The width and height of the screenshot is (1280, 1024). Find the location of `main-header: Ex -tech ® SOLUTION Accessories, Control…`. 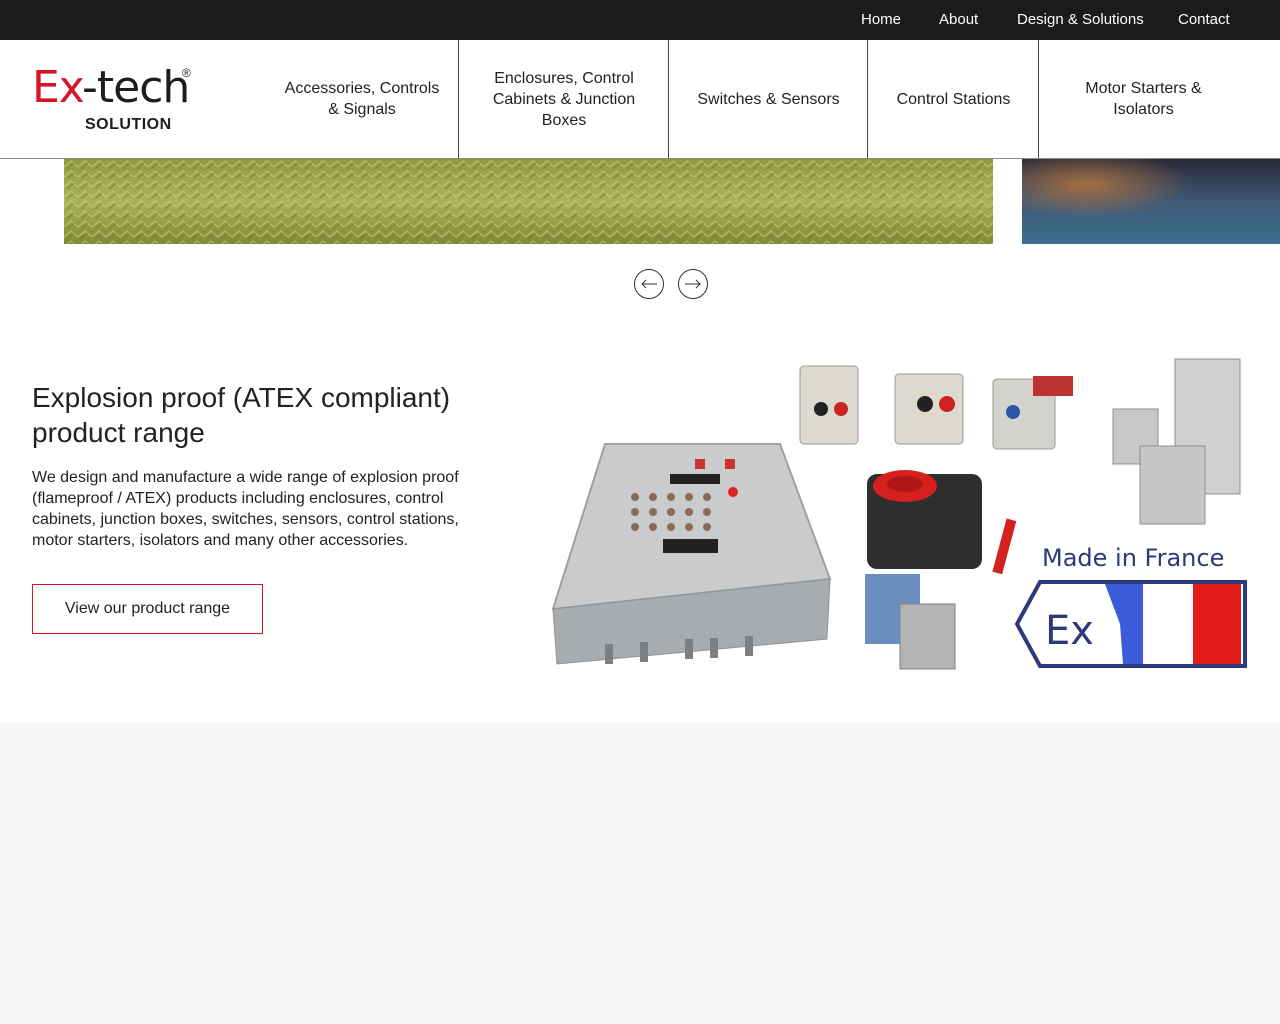

main-header: Ex -tech ® SOLUTION Accessories, Control… is located at coordinates (640, 99).